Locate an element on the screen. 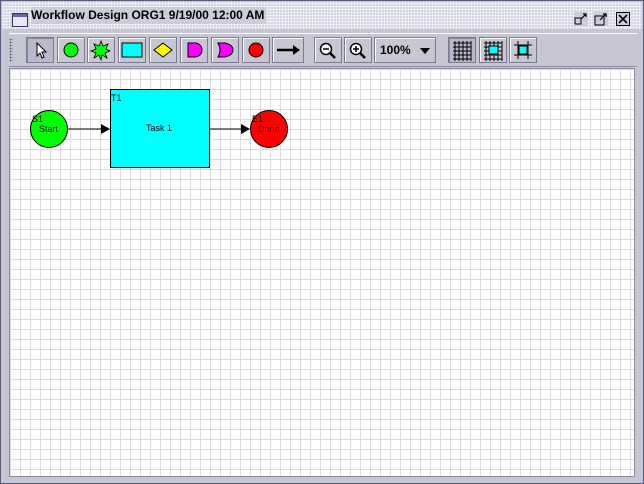 The height and width of the screenshot is (484, 644). and-node-tool is located at coordinates (194, 50).